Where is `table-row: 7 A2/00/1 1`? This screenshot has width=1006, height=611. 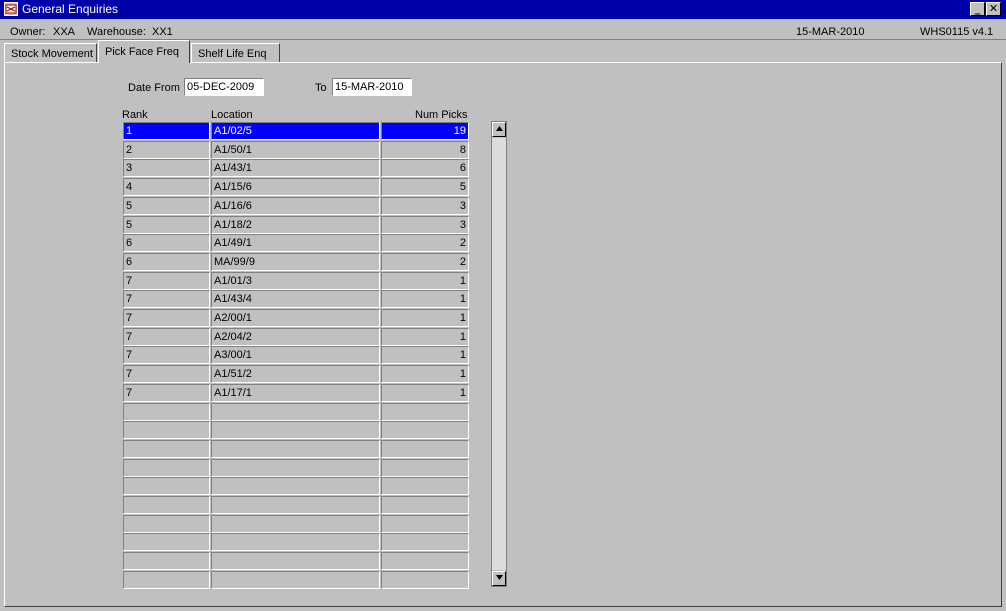
table-row: 7 A2/00/1 1 is located at coordinates (296, 318).